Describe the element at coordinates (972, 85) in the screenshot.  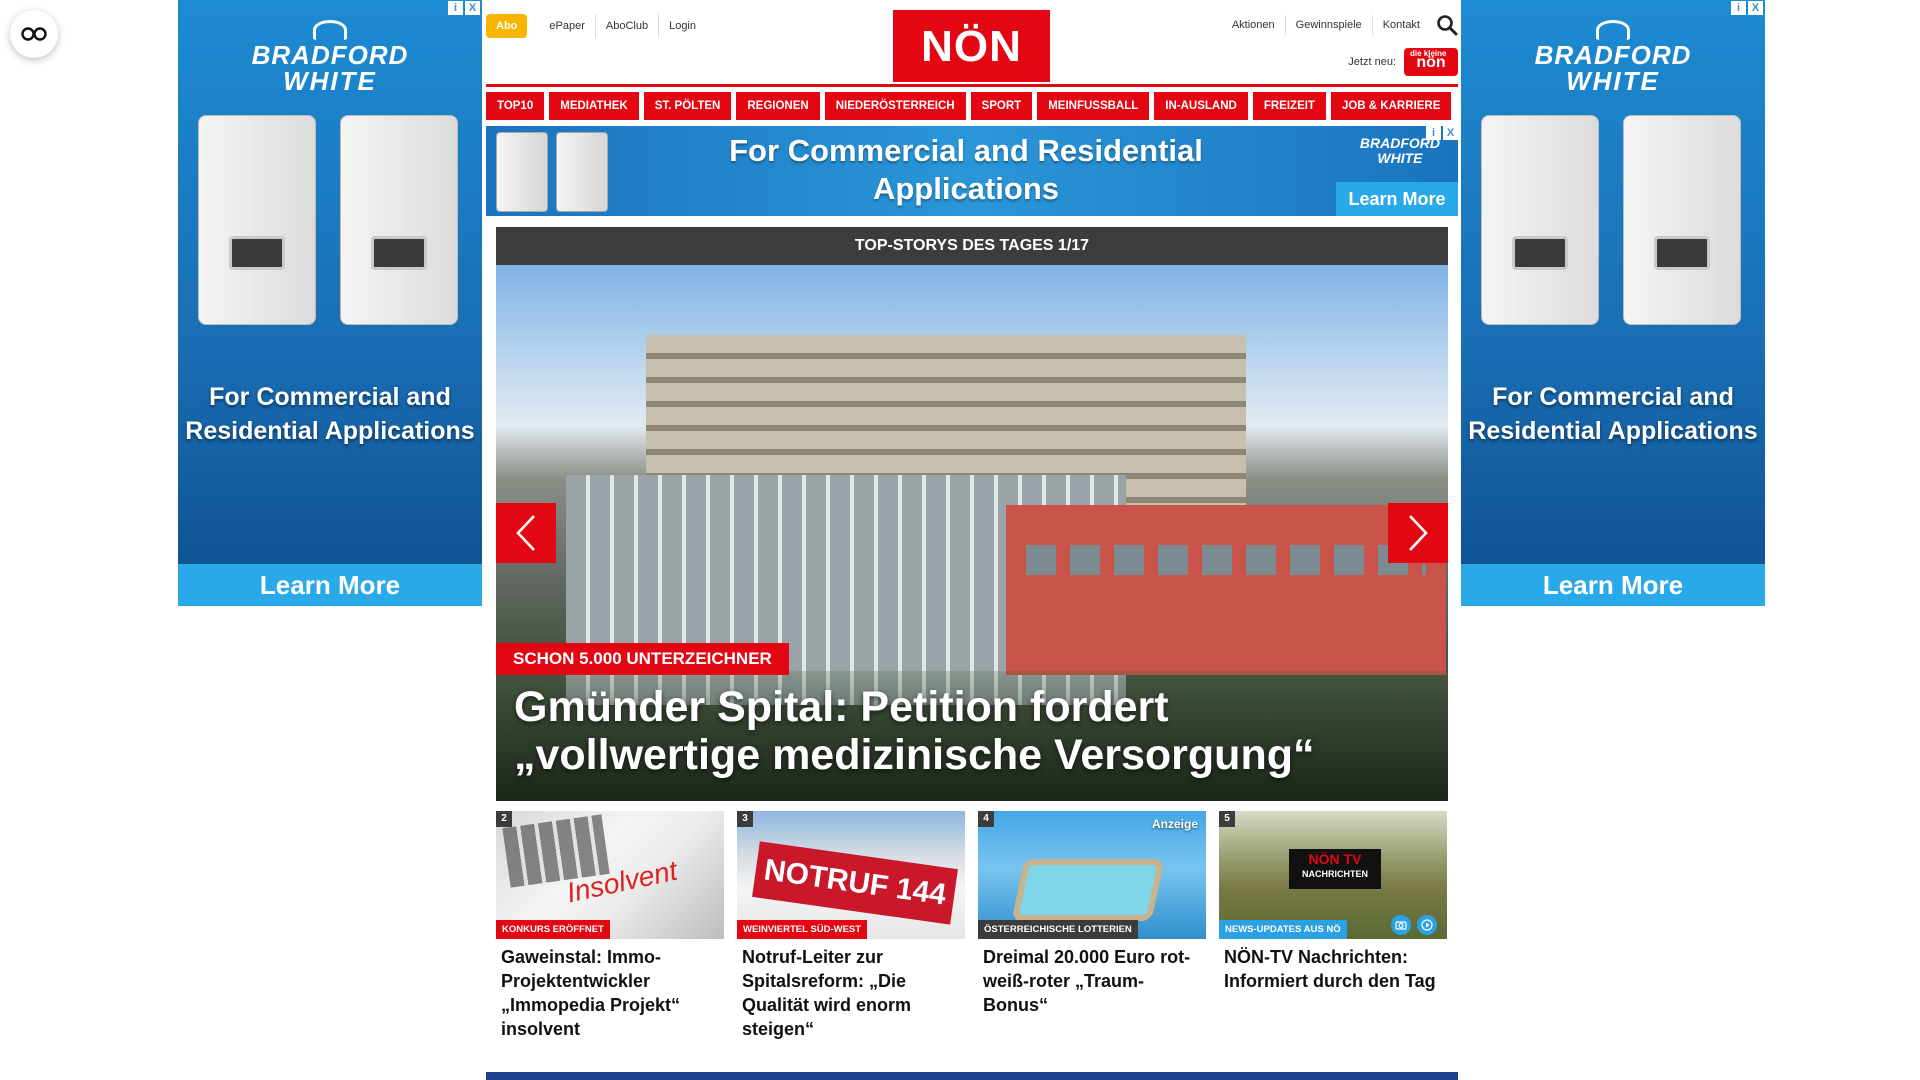
I see `header-divider` at that location.